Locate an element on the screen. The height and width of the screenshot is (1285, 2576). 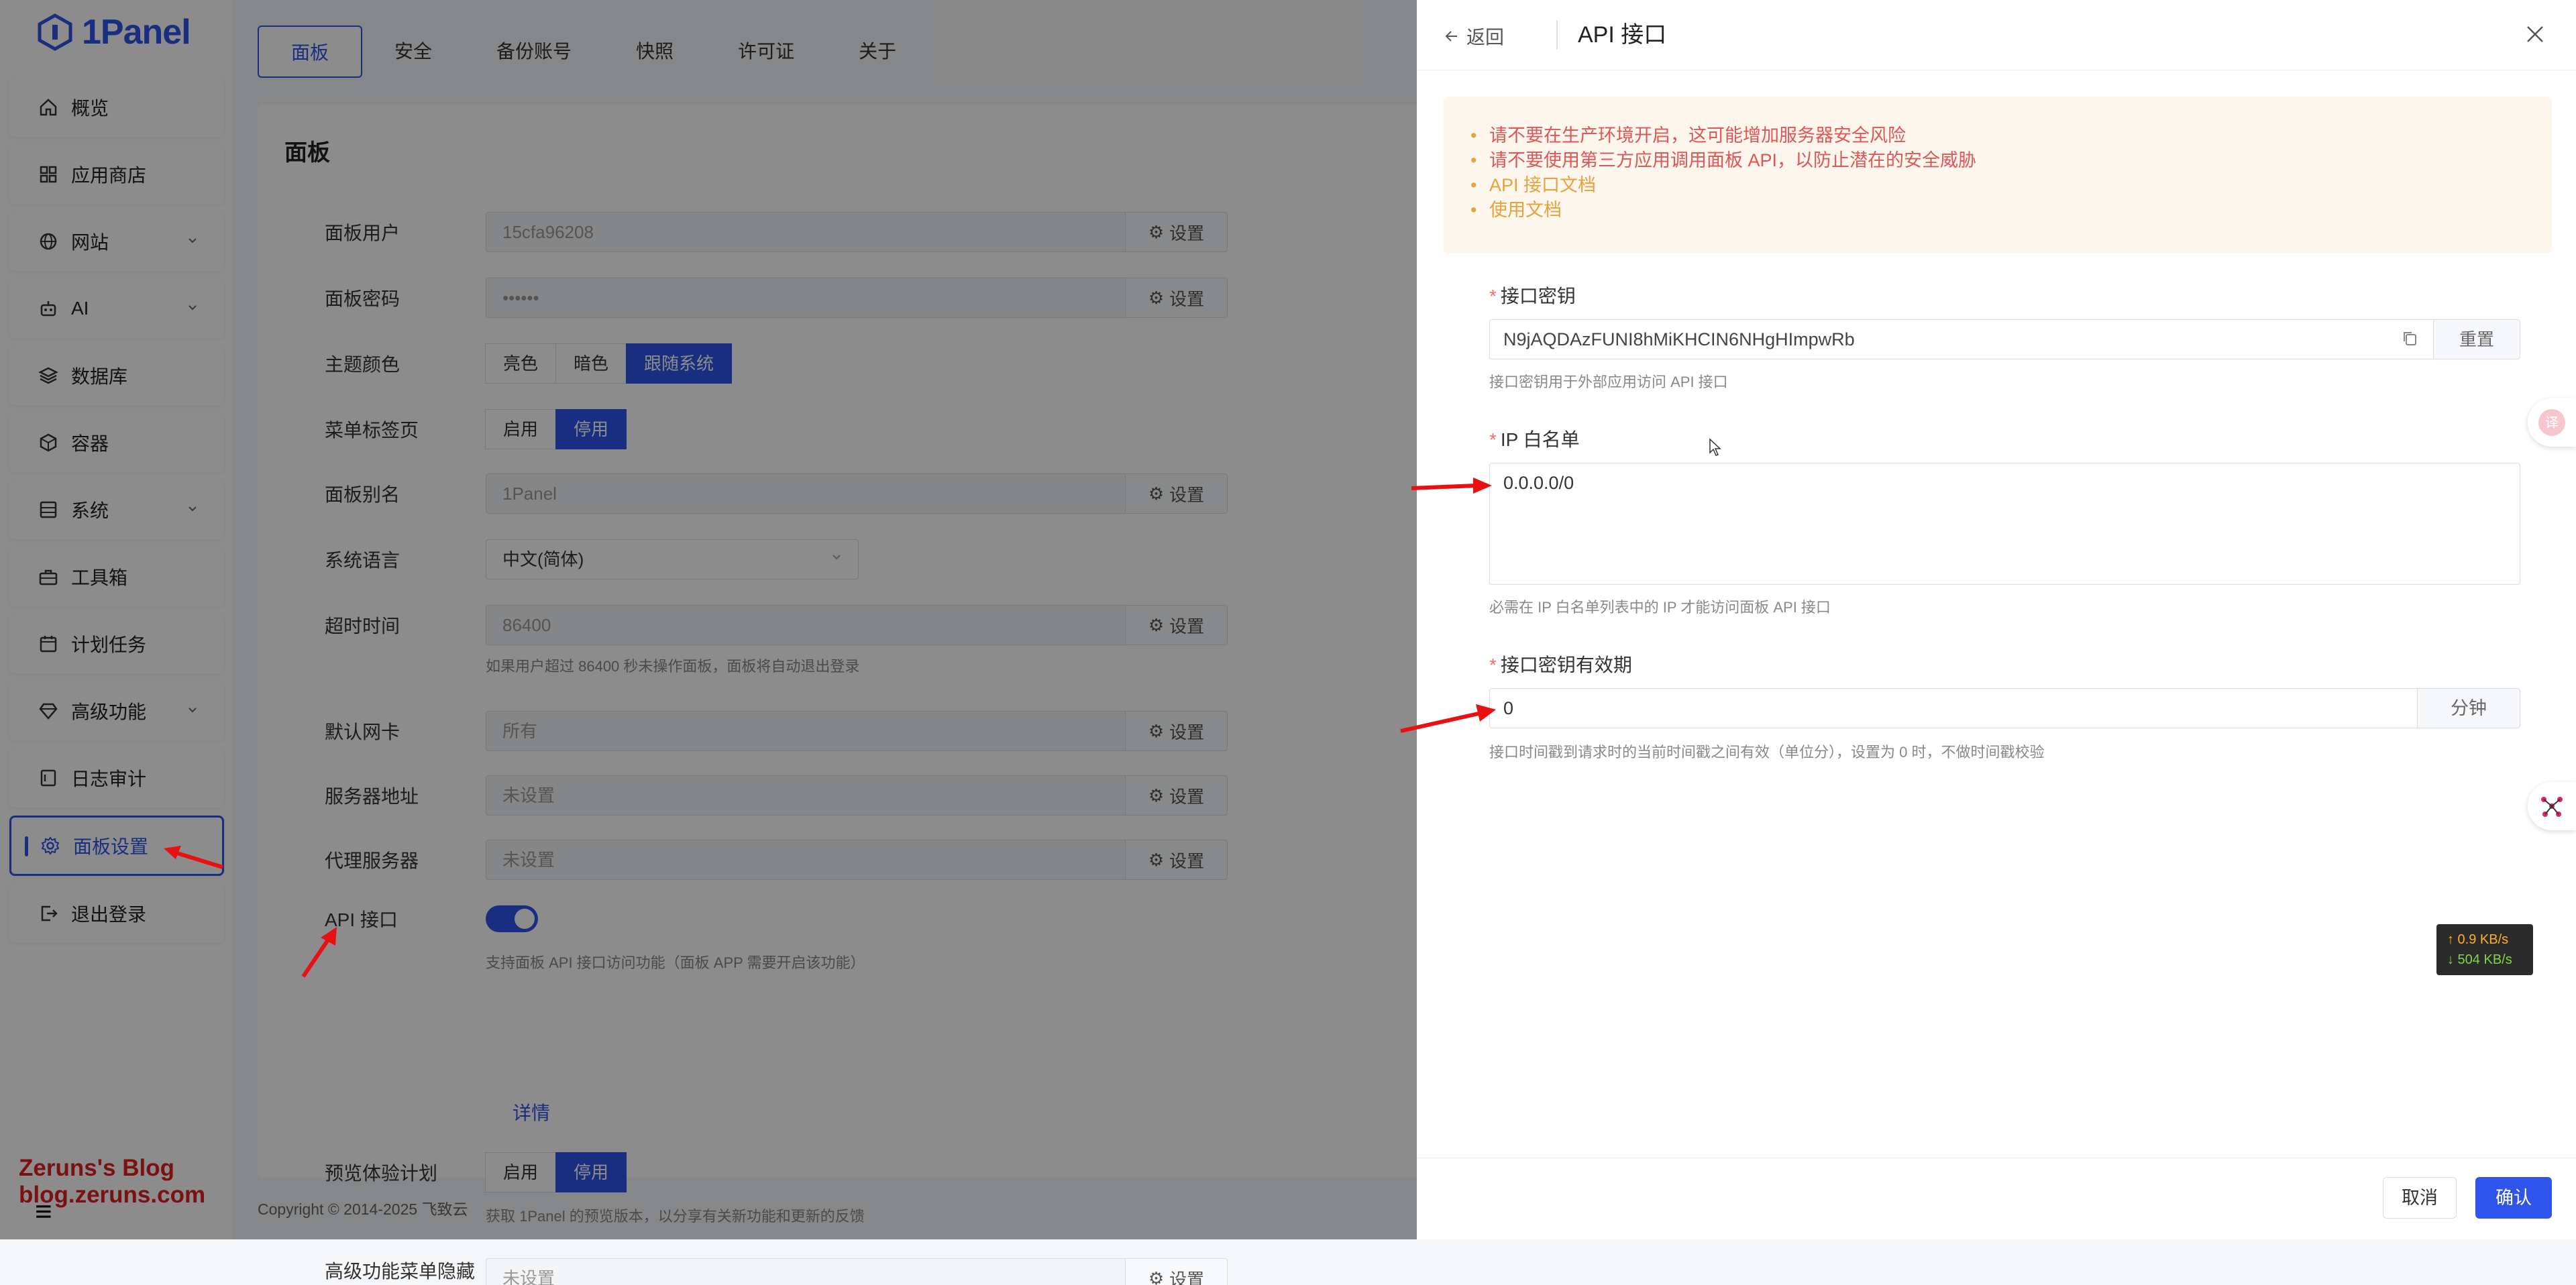
key-validity-label: *接口密钥有效期 is located at coordinates (1560, 664).